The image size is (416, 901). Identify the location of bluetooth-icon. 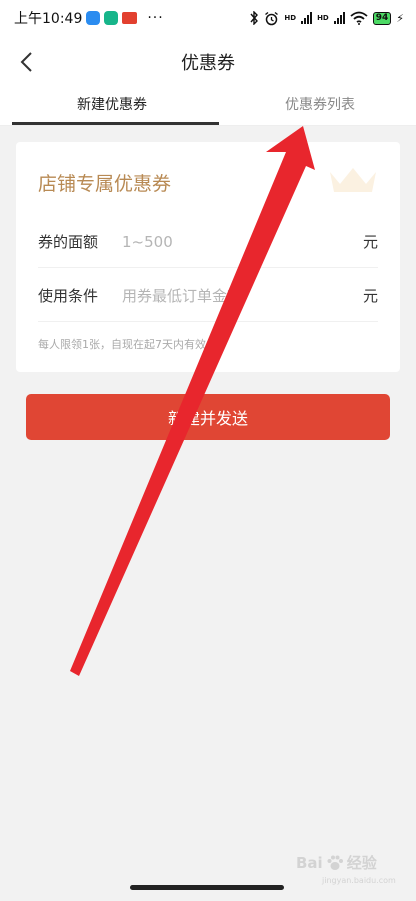
(254, 18).